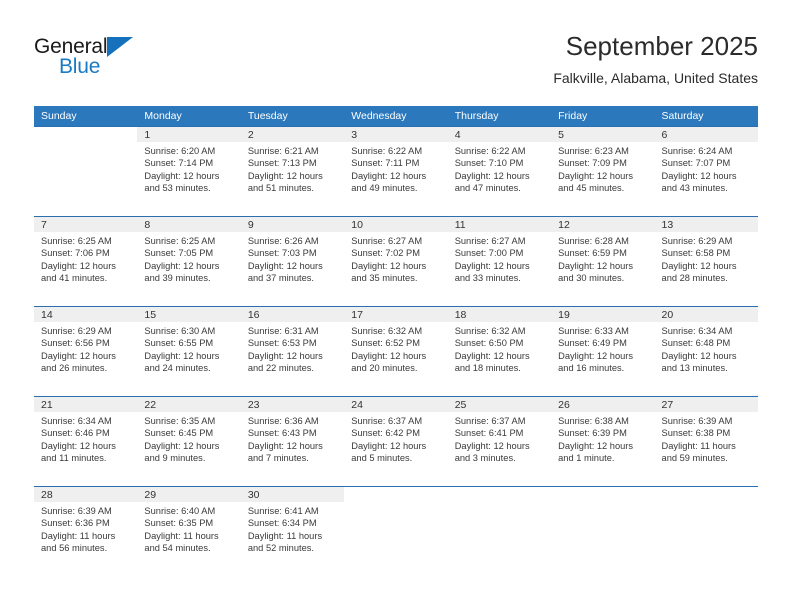 This screenshot has width=792, height=612. What do you see at coordinates (603, 116) in the screenshot?
I see `weekday-header-friday: Friday` at bounding box center [603, 116].